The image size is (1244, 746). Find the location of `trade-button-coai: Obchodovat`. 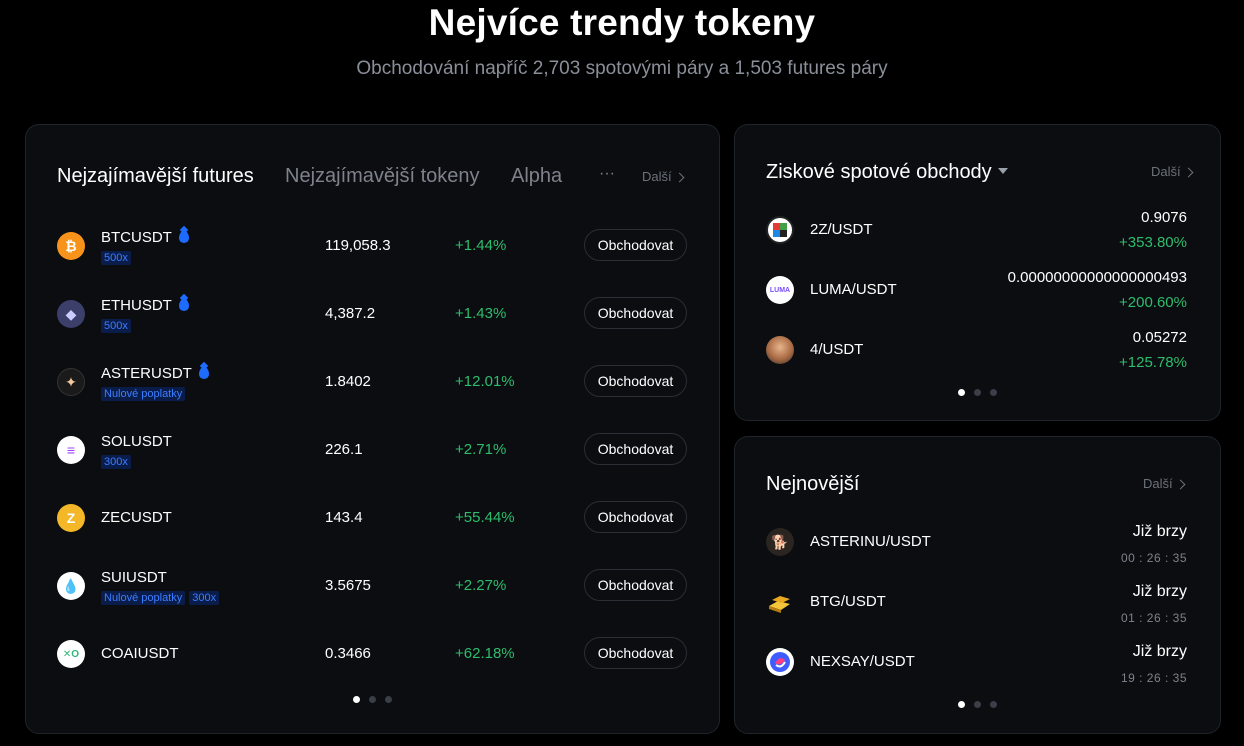

trade-button-coai: Obchodovat is located at coordinates (635, 653).